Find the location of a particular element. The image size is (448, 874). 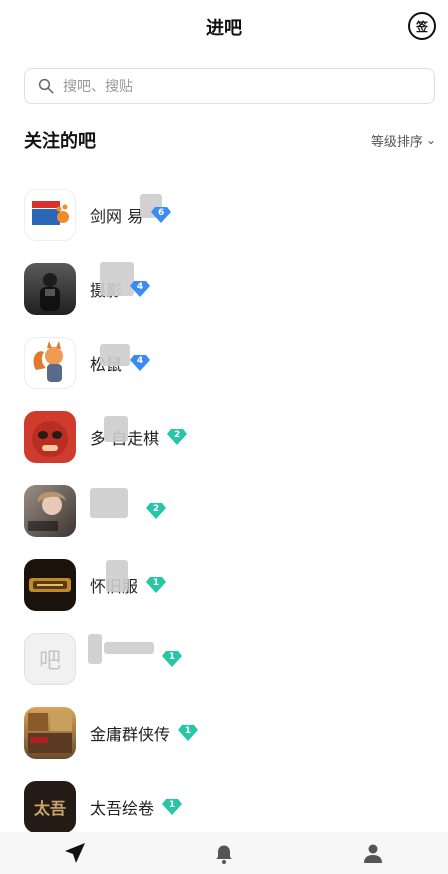

search-placeholder: 搜吧、搜贴 is located at coordinates (98, 87).